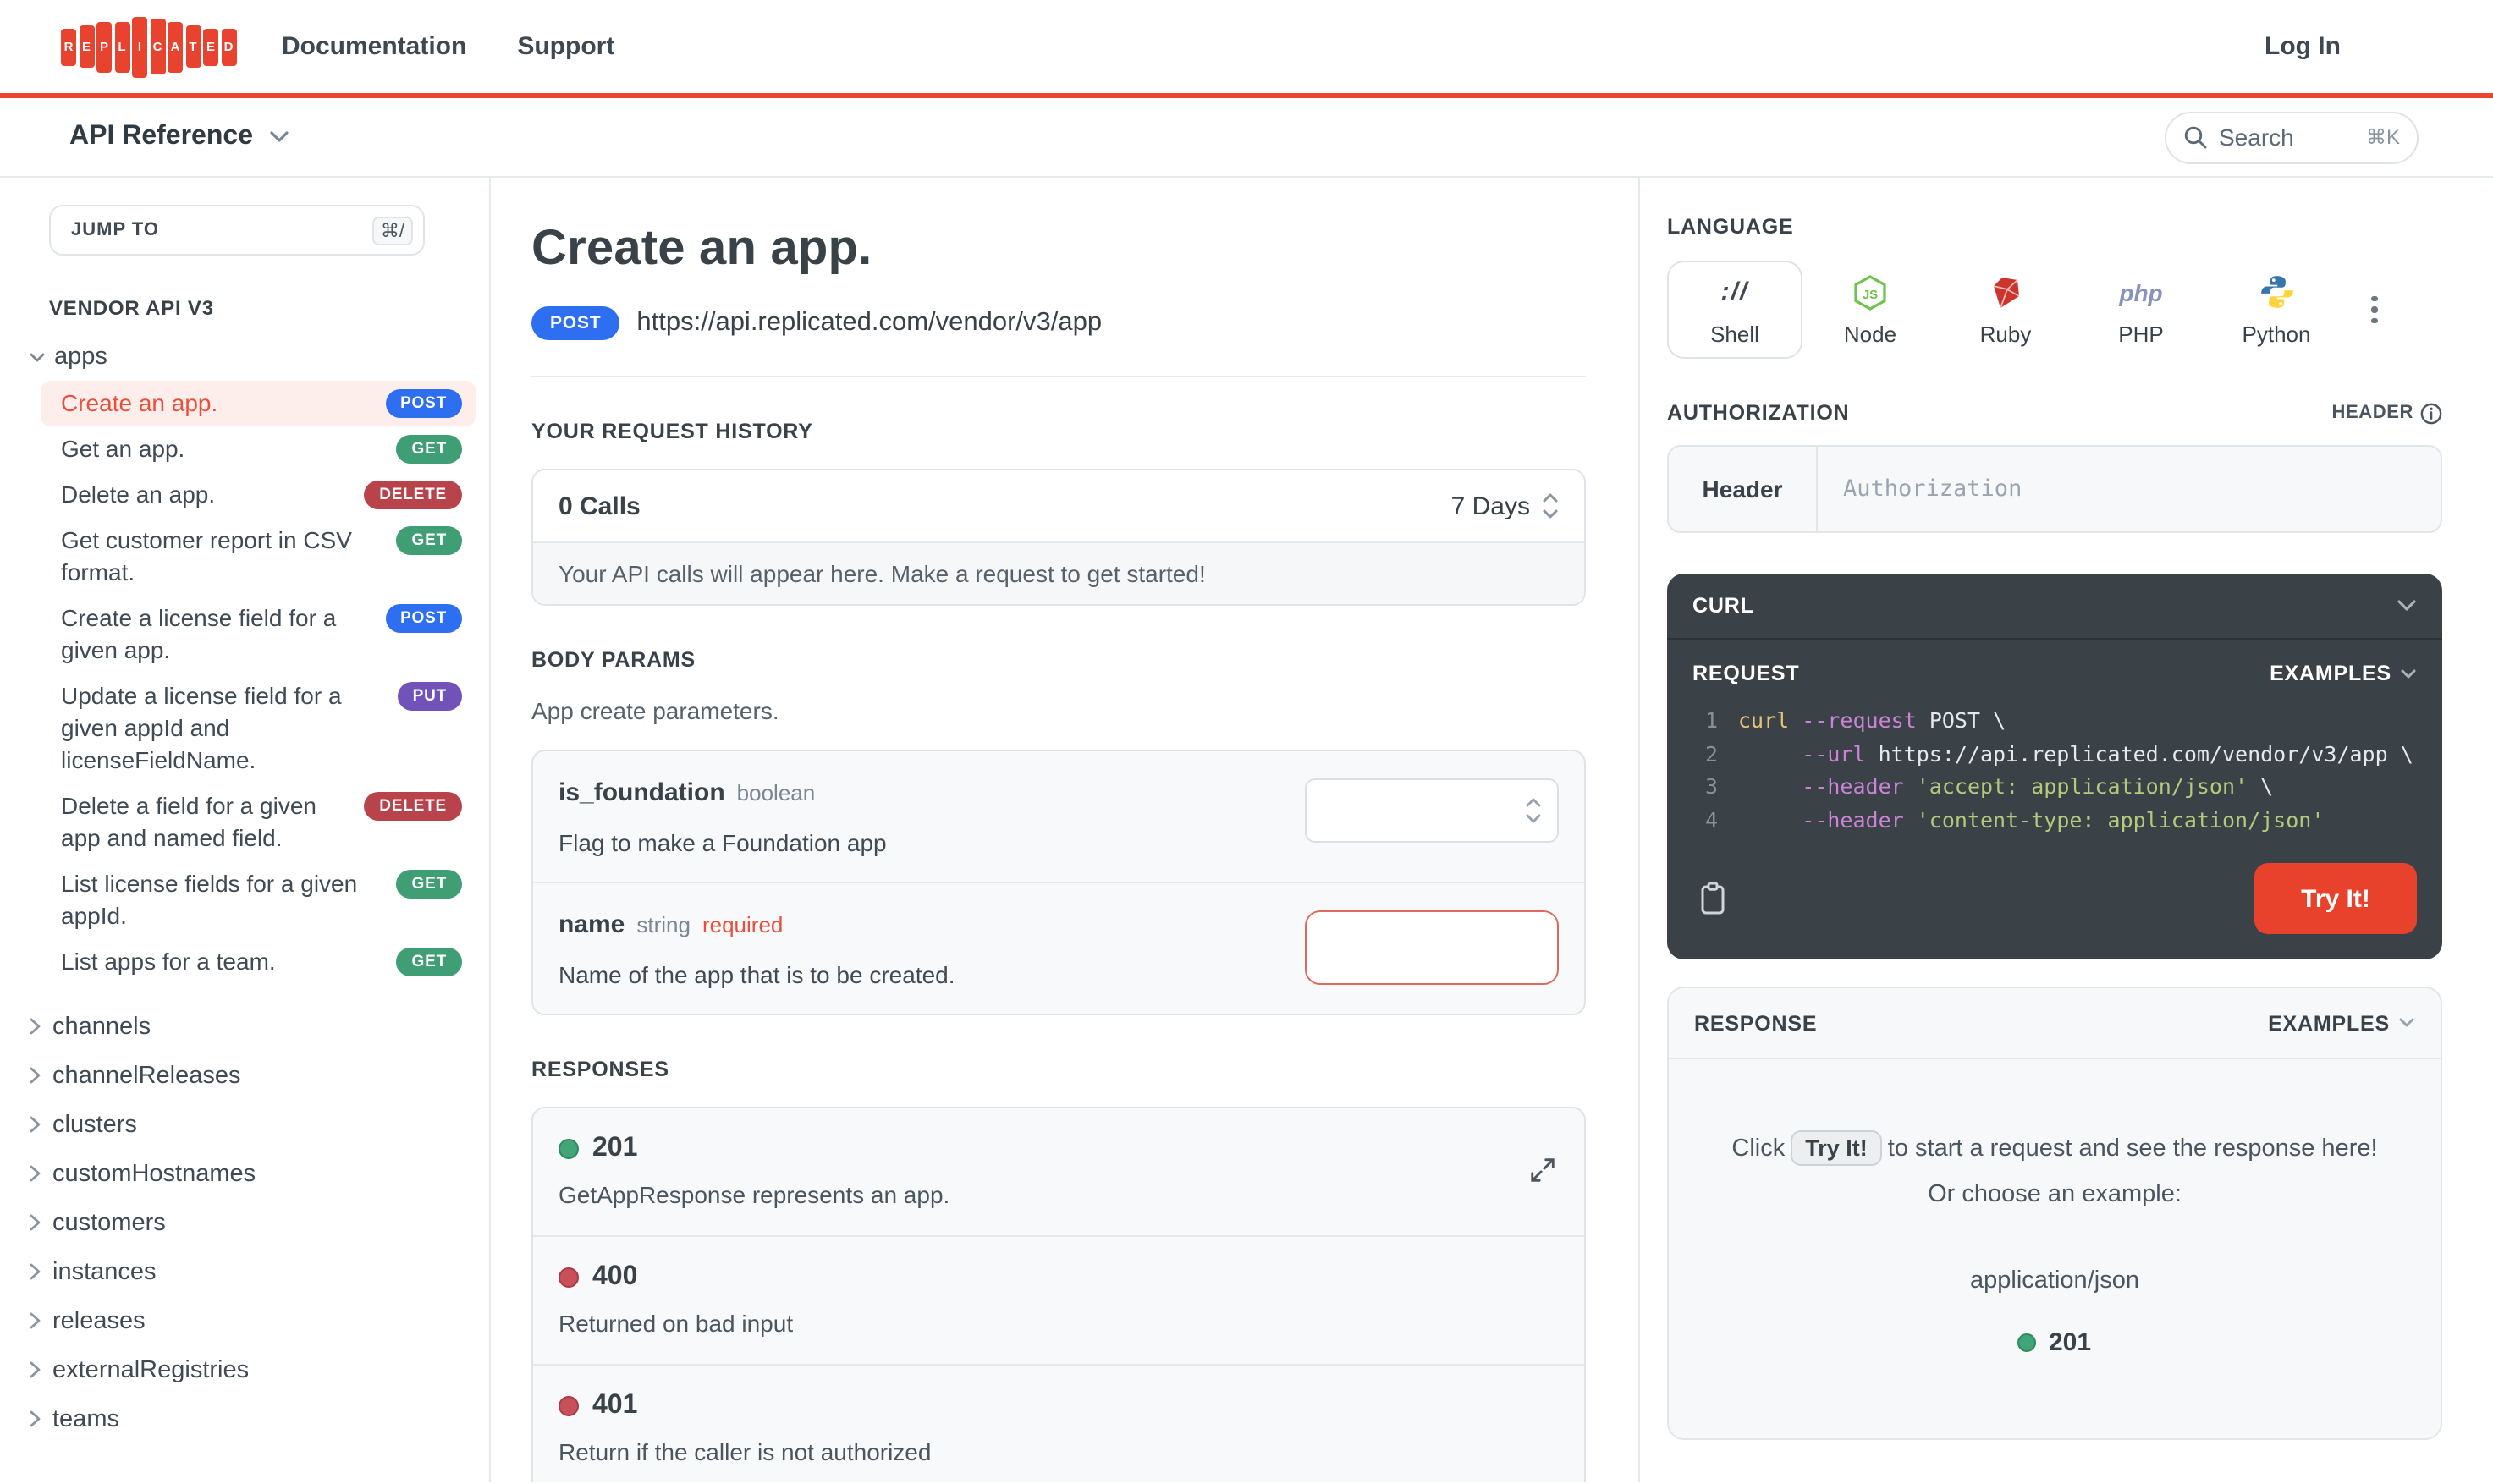  I want to click on line-number: 3, so click(1711, 786).